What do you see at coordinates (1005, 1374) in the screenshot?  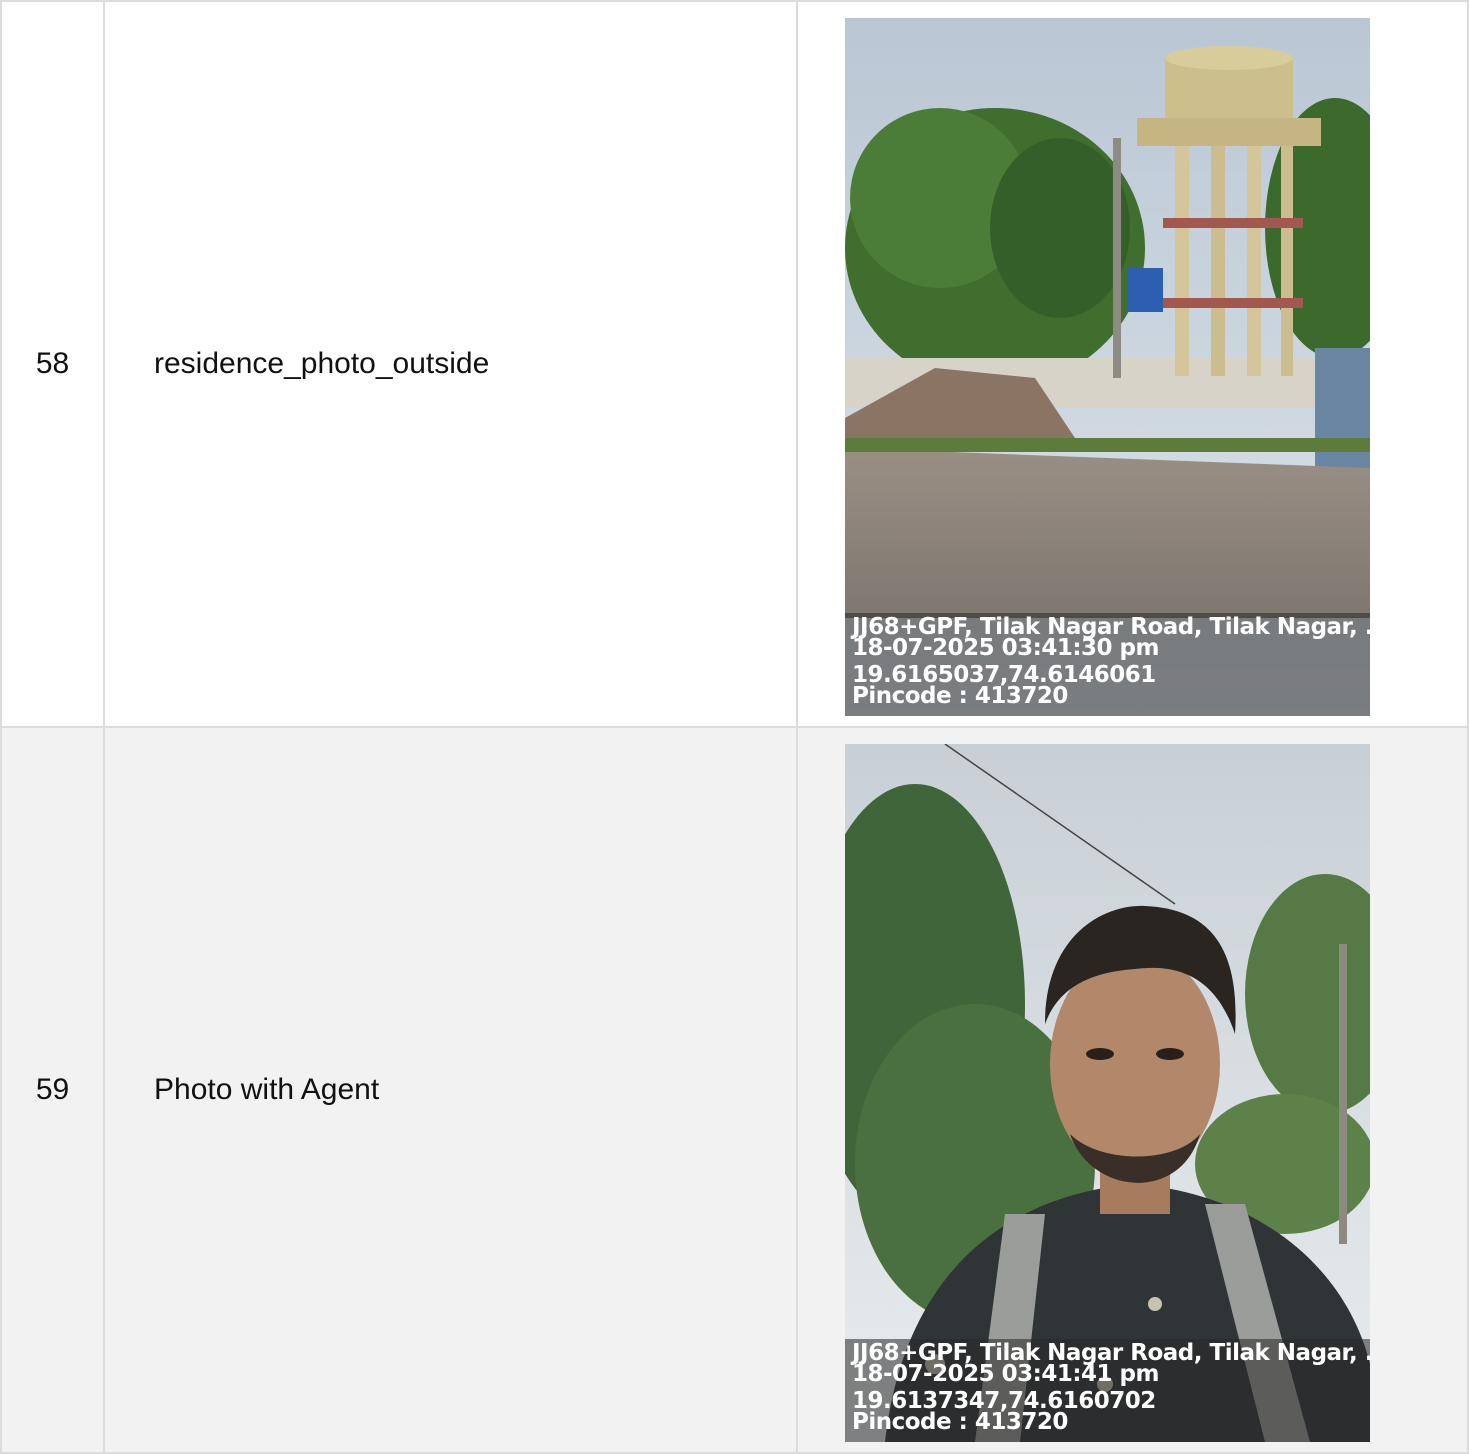 I see `stamp-datetime: 18-07-2025 03:41:41 pm` at bounding box center [1005, 1374].